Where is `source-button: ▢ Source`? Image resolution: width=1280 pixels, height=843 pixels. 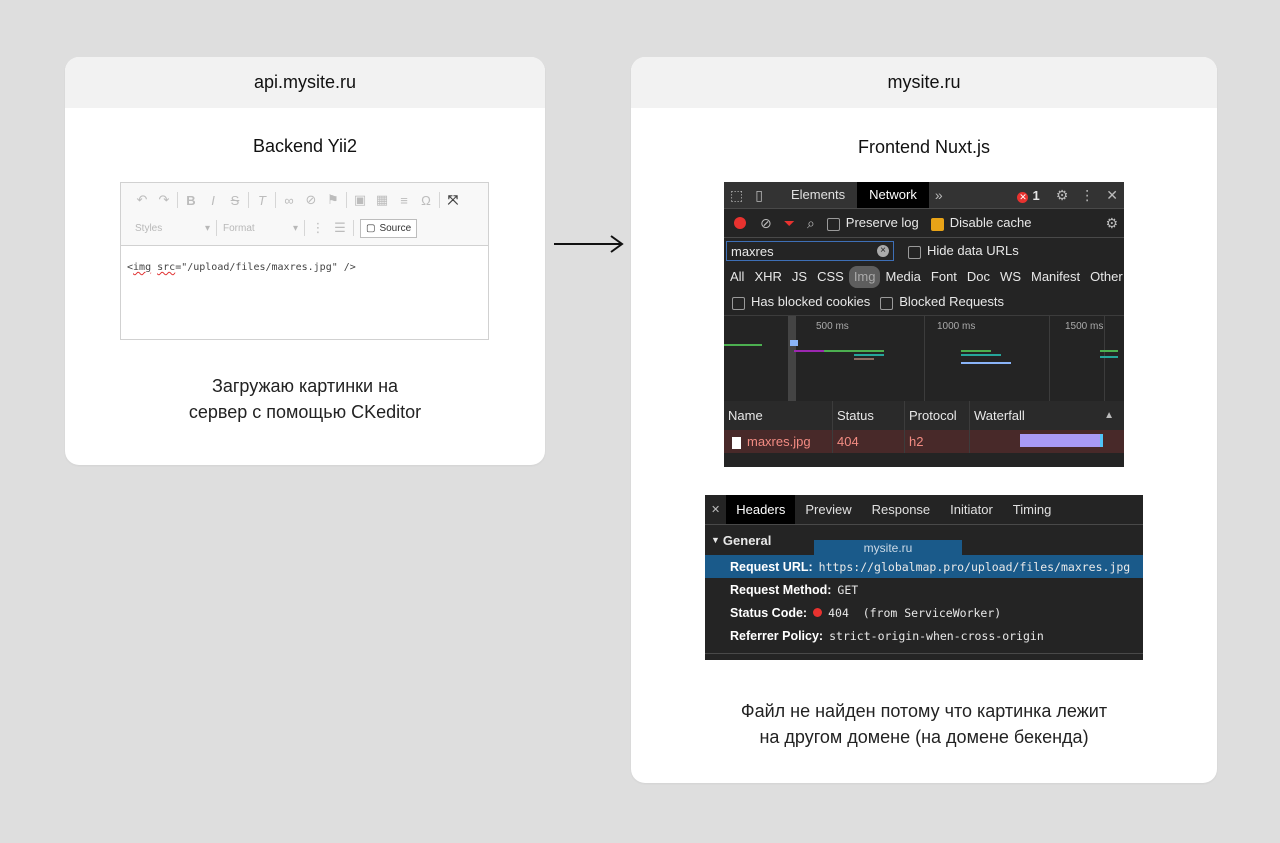 source-button: ▢ Source is located at coordinates (389, 228).